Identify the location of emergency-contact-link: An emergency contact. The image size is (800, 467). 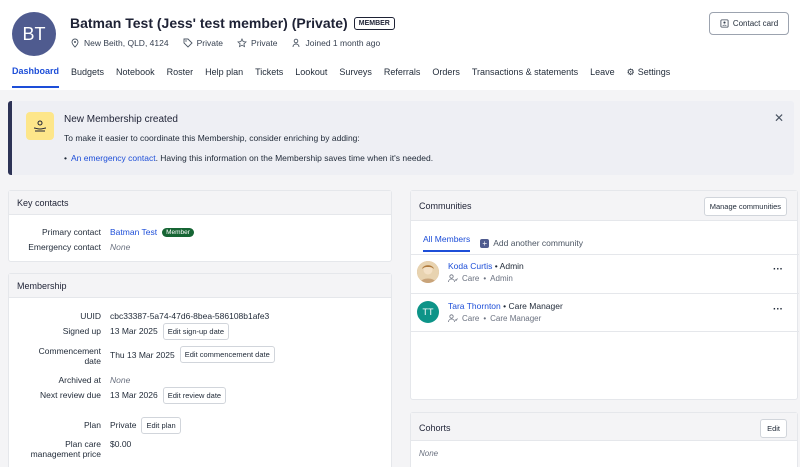
(113, 158).